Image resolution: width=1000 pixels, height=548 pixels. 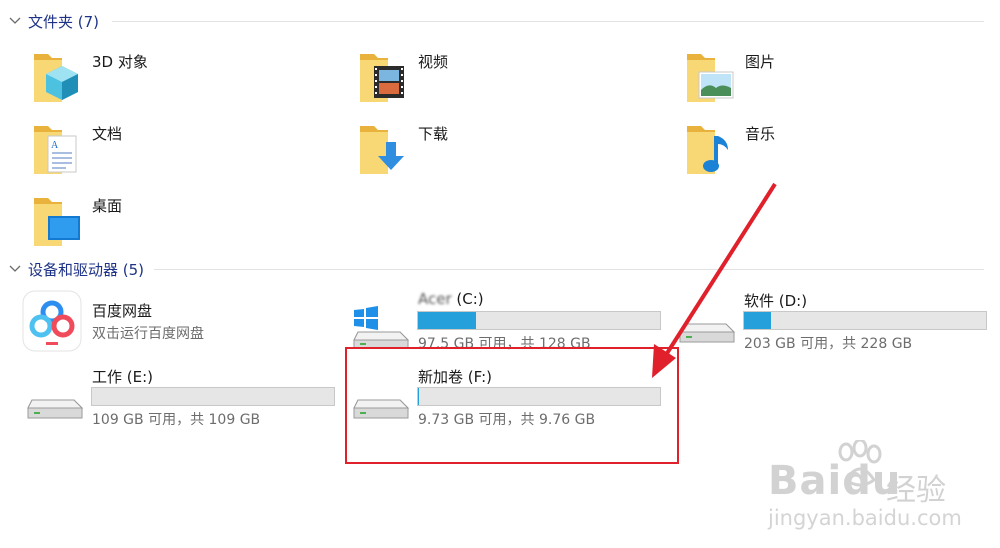 I want to click on folder-label: 视频, so click(x=433, y=62).